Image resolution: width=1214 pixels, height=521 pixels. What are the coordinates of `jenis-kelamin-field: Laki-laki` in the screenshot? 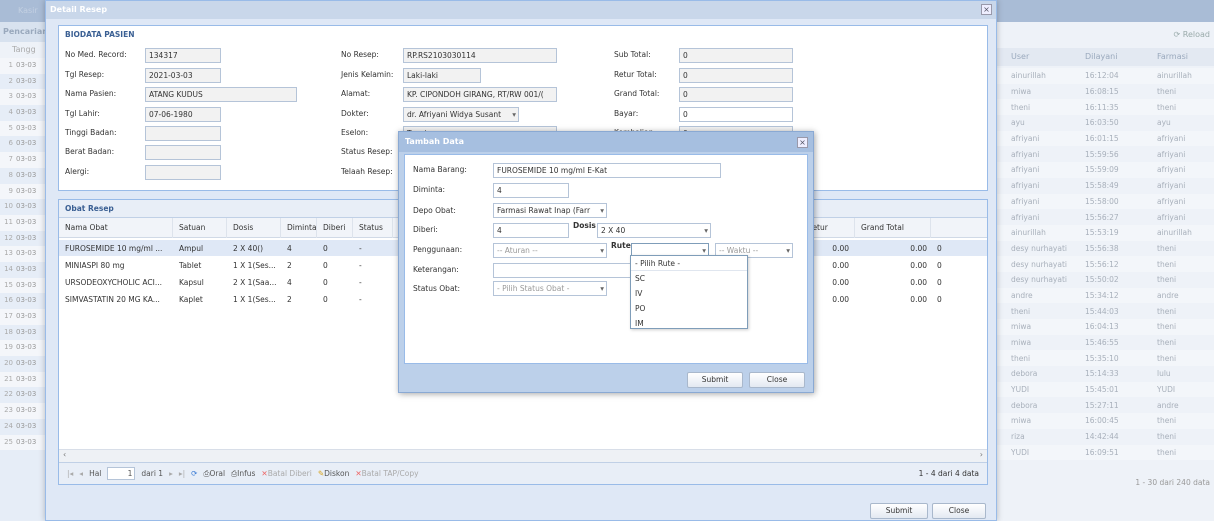 It's located at (442, 75).